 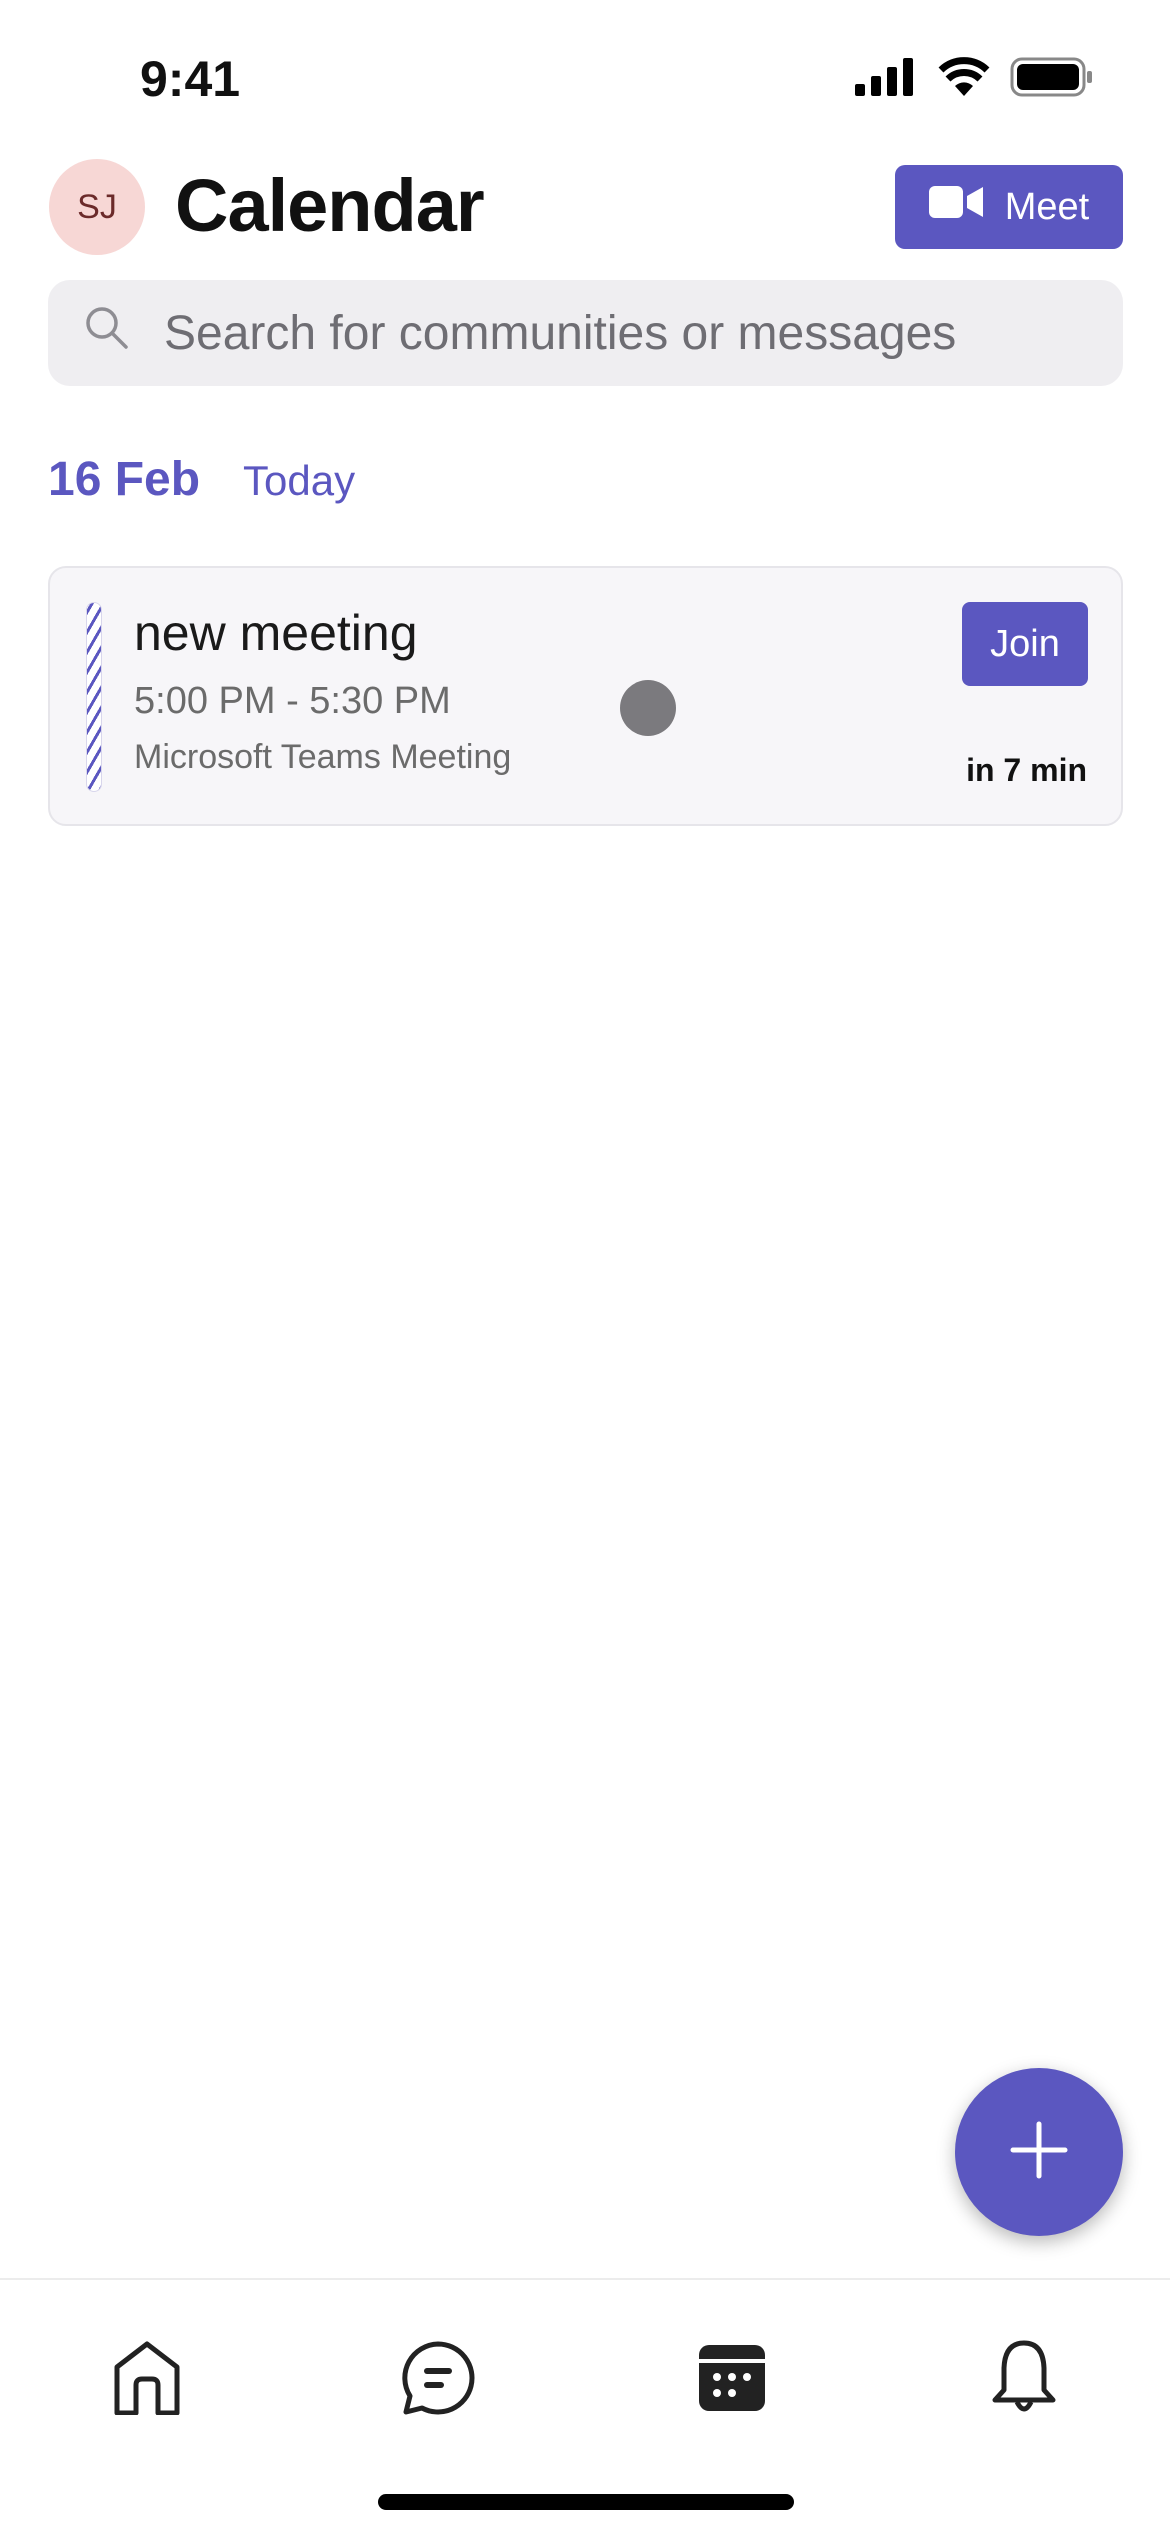 I want to click on search-placeholder: Search for communities or messages, so click(x=560, y=333).